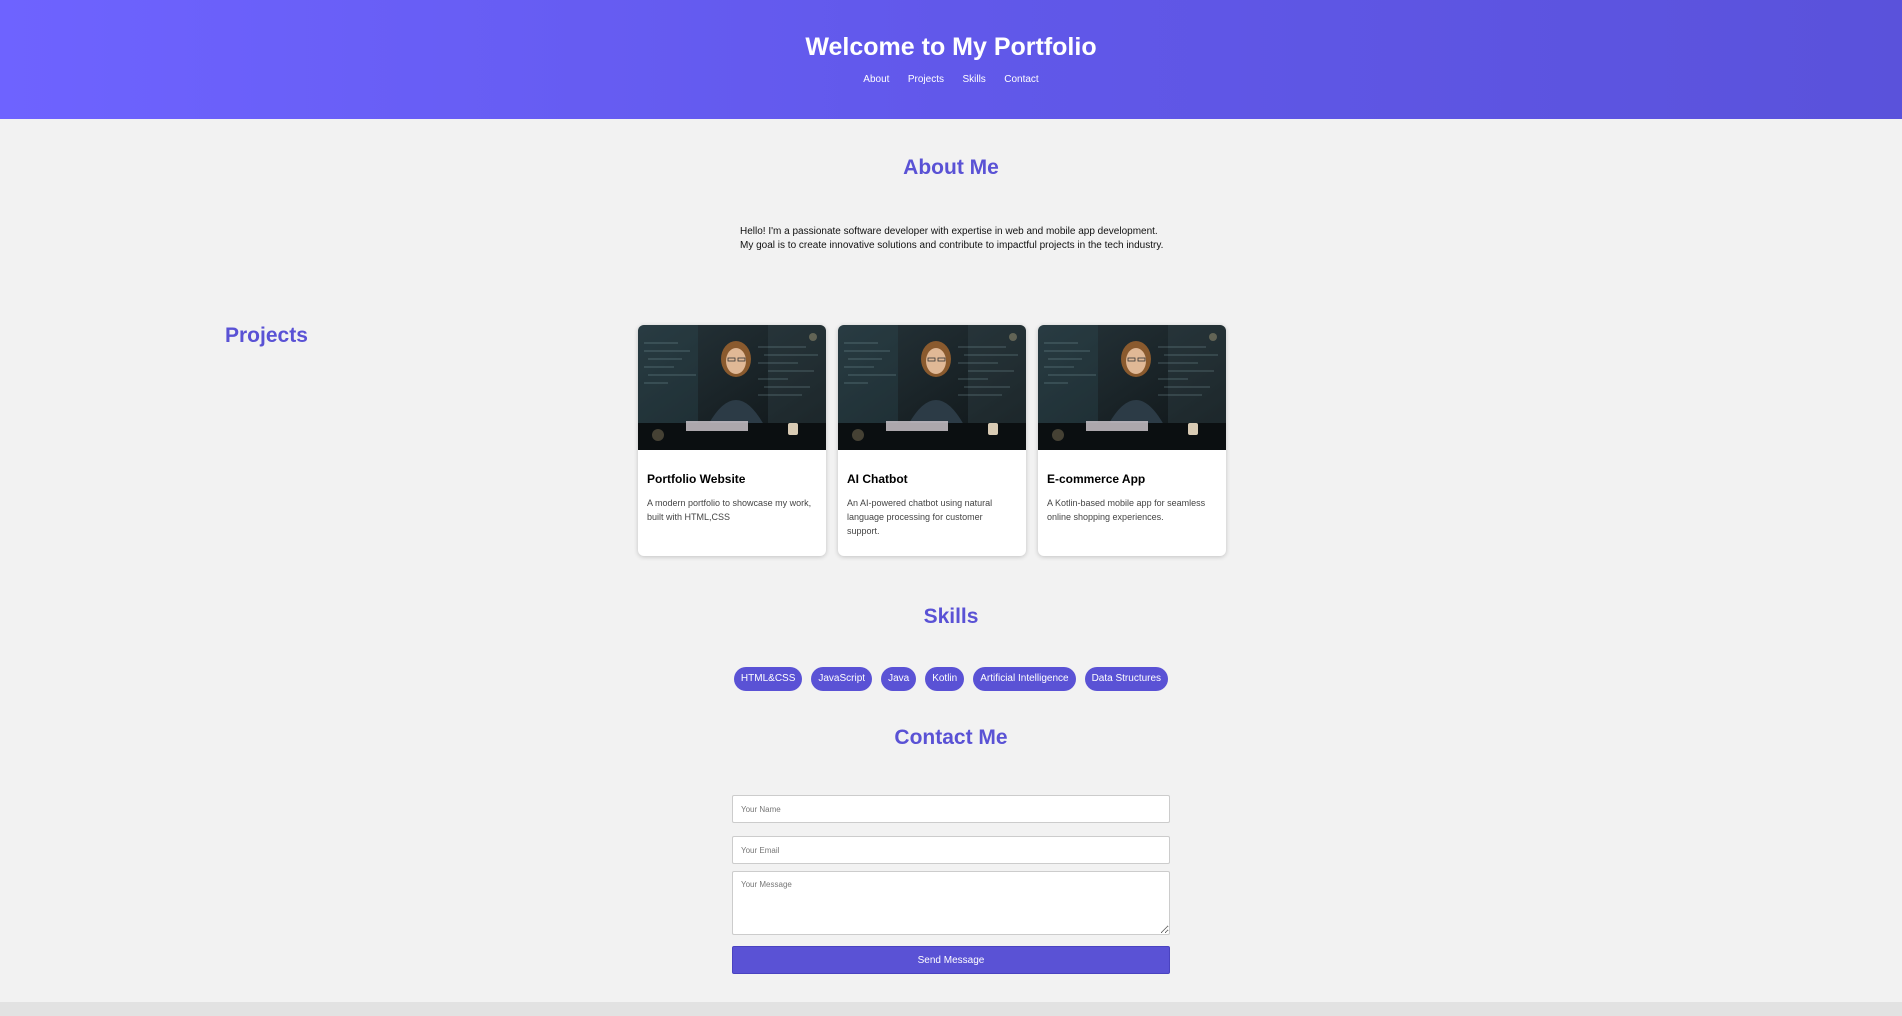 The height and width of the screenshot is (1016, 1902). I want to click on nav-link-about: About, so click(876, 79).